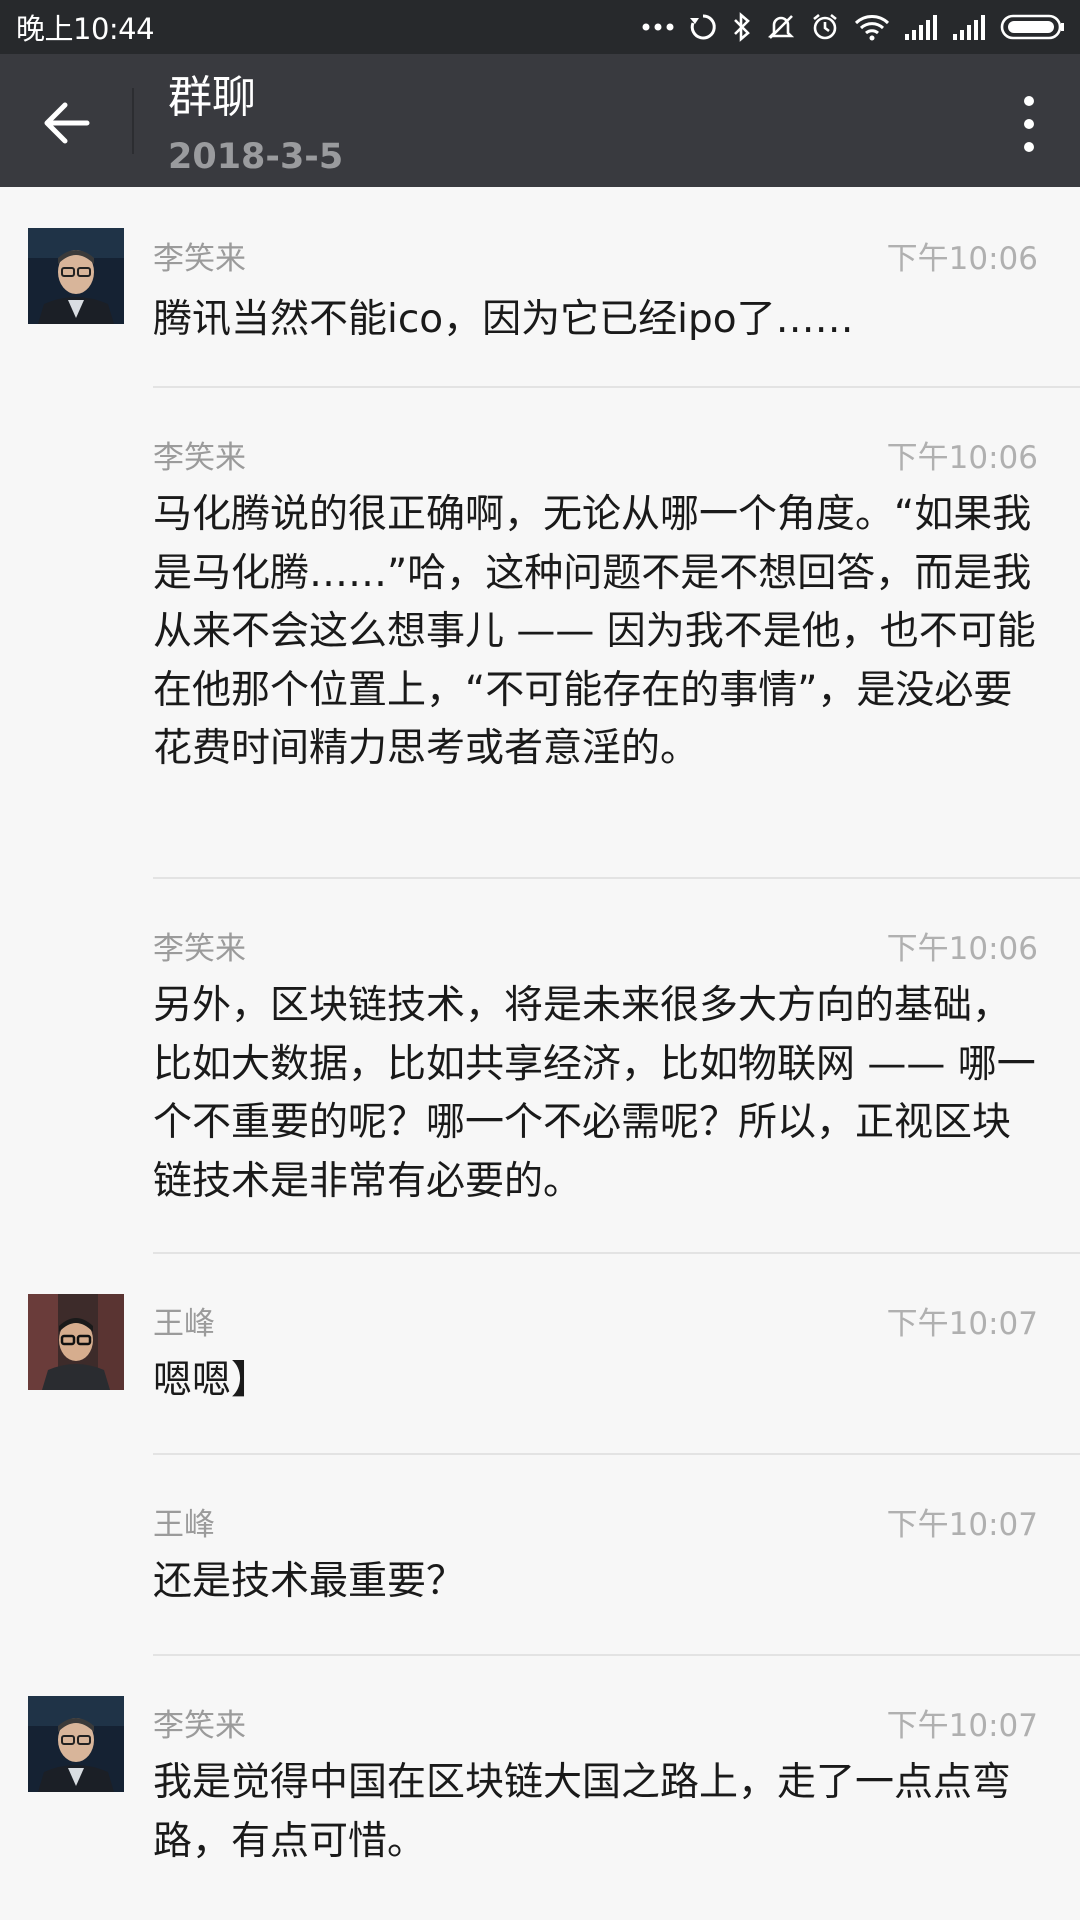 This screenshot has width=1080, height=1920. Describe the element at coordinates (255, 125) in the screenshot. I see `title-block: 群聊 2018-3-5` at that location.